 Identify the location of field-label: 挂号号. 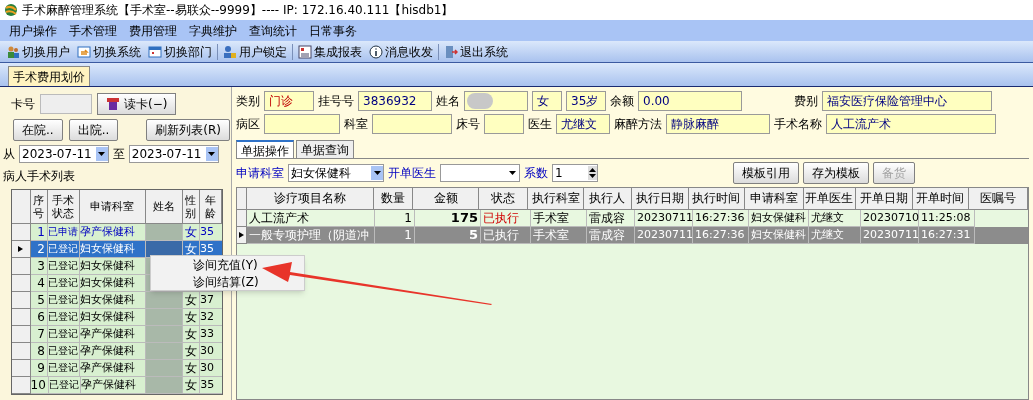
(336, 101).